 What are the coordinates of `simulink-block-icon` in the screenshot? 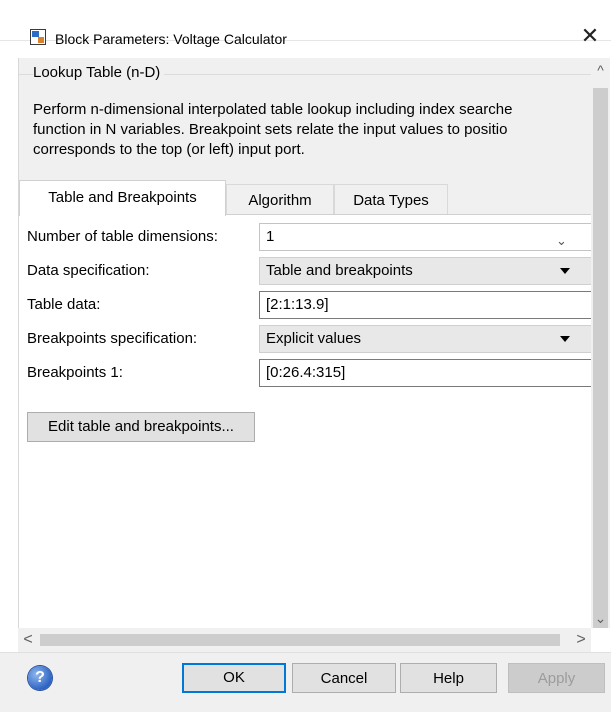 It's located at (38, 37).